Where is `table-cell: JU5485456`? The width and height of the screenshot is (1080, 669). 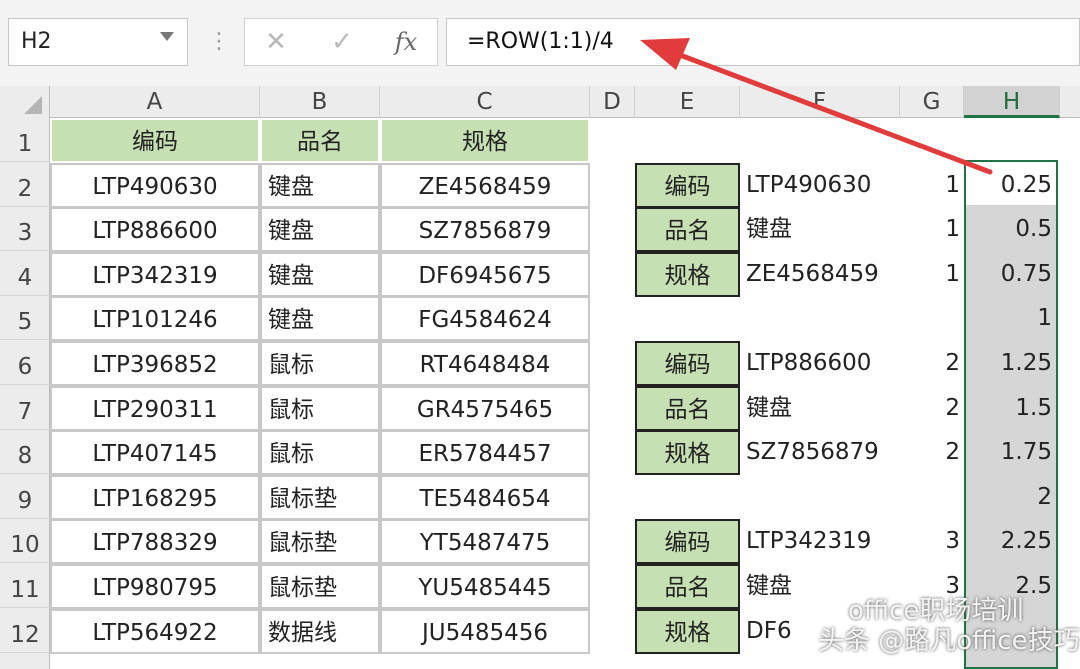 table-cell: JU5485456 is located at coordinates (485, 631).